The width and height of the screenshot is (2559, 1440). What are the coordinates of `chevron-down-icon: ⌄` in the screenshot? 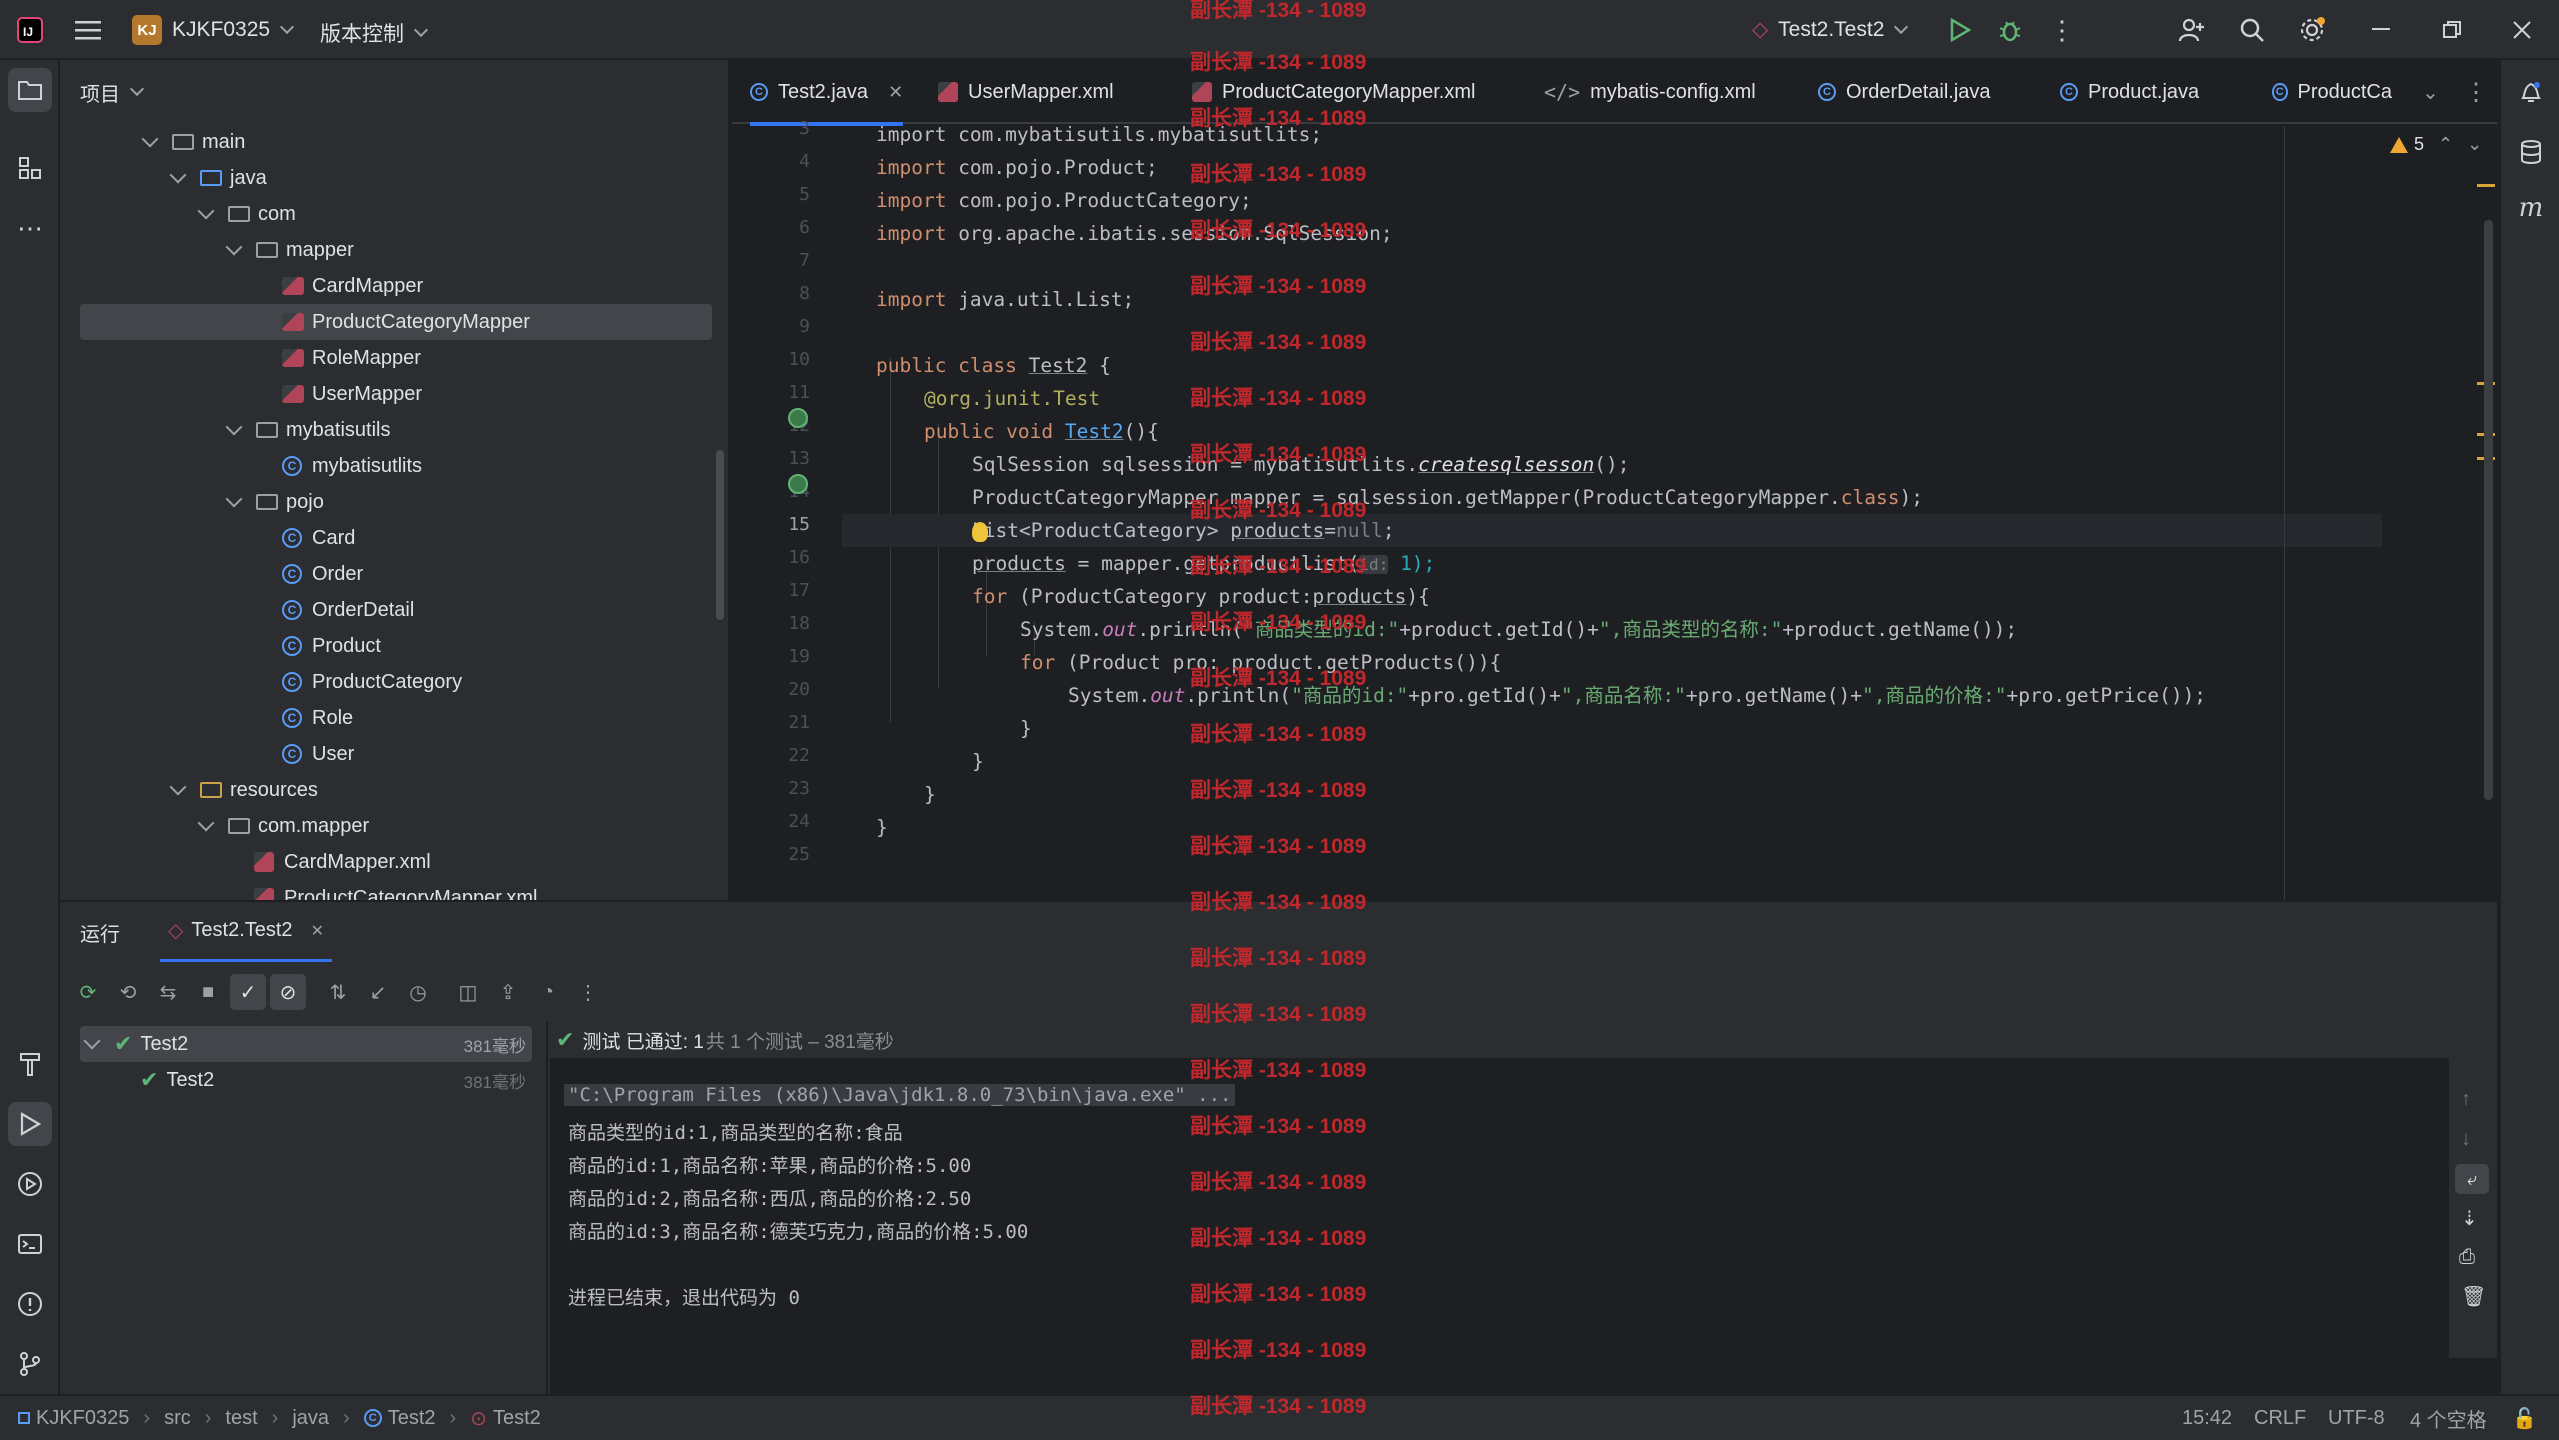 It's located at (2474, 144).